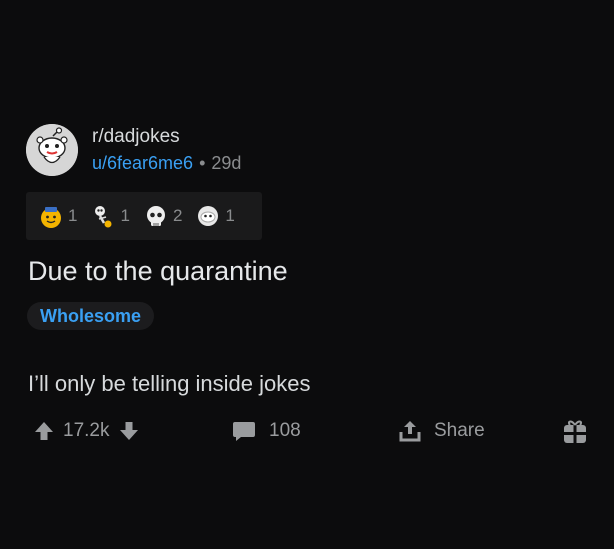 Image resolution: width=614 pixels, height=549 pixels. What do you see at coordinates (155, 216) in the screenshot?
I see `skull-award-icon` at bounding box center [155, 216].